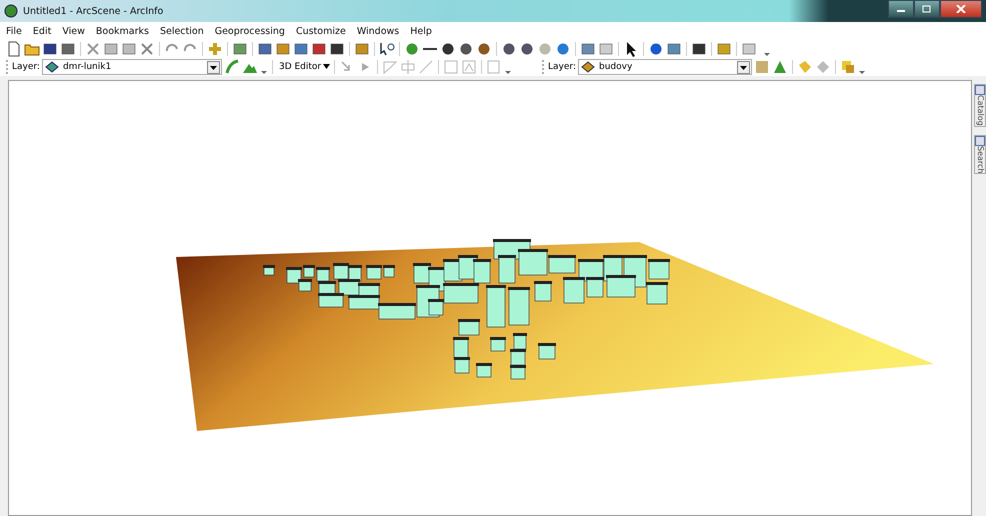 The image size is (986, 516). I want to click on menu-item: Help, so click(421, 31).